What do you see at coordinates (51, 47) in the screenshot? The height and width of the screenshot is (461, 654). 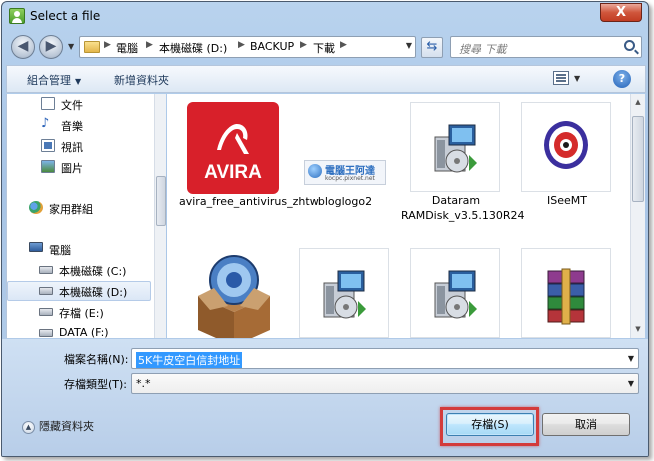 I see `forward-button: ▶` at bounding box center [51, 47].